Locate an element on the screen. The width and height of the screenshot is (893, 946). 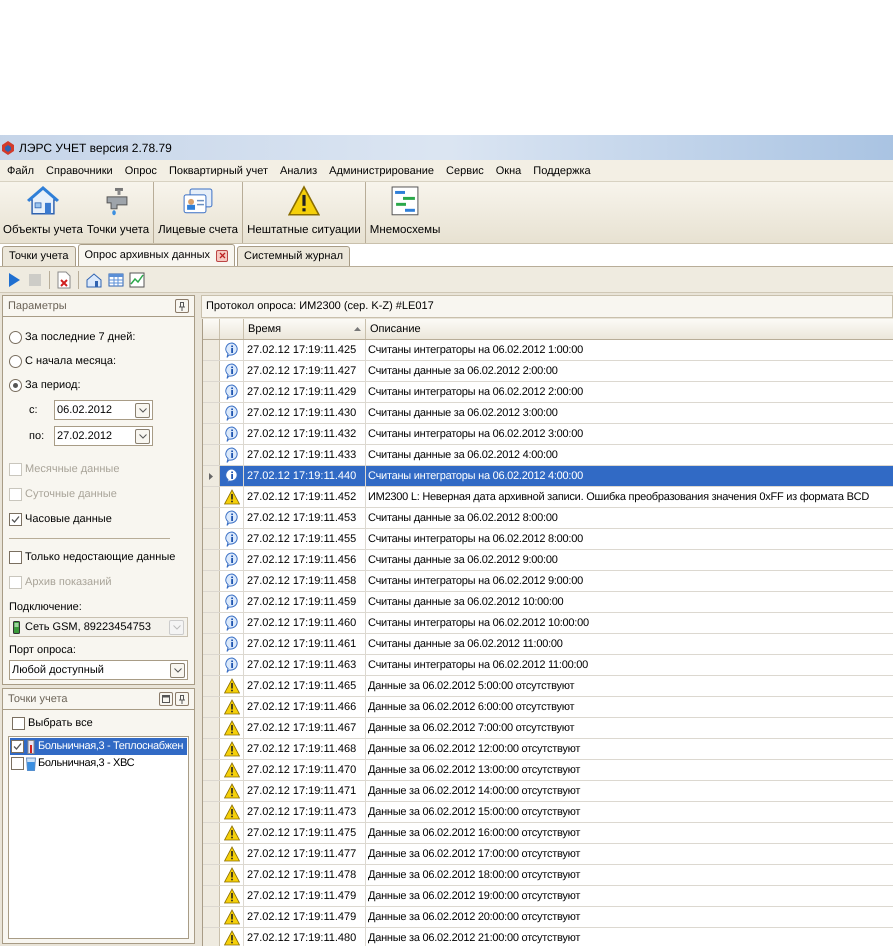
menu-item: Окна is located at coordinates (509, 170).